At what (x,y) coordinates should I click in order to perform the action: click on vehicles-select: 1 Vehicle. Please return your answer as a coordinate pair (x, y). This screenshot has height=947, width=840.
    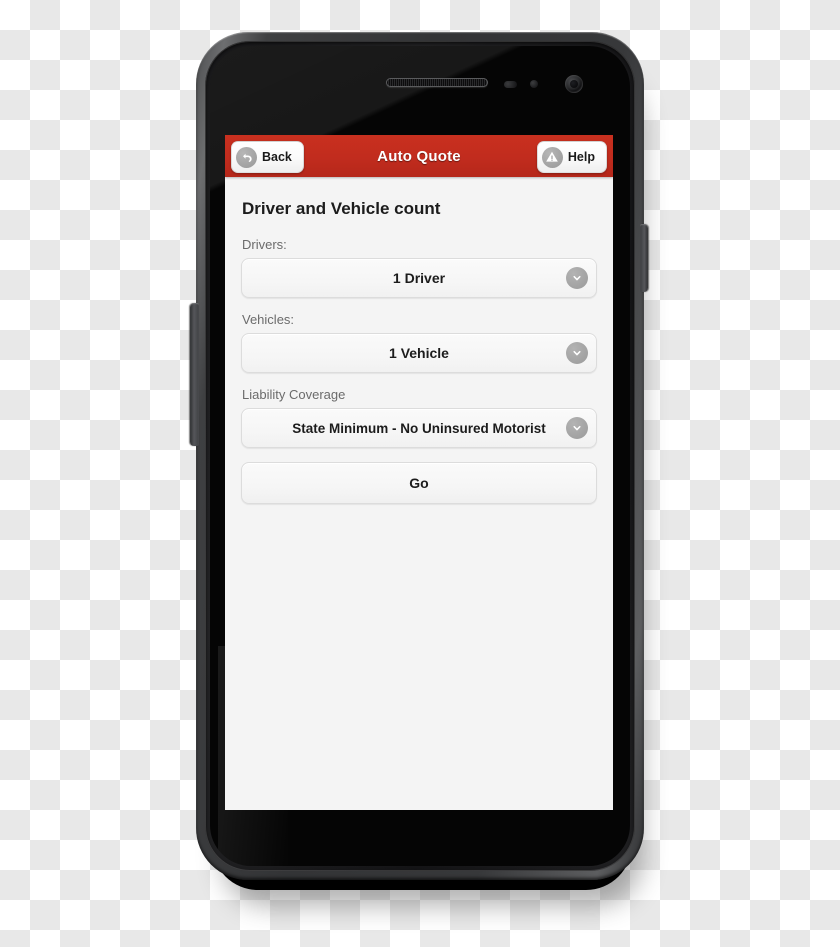
    Looking at the image, I should click on (419, 353).